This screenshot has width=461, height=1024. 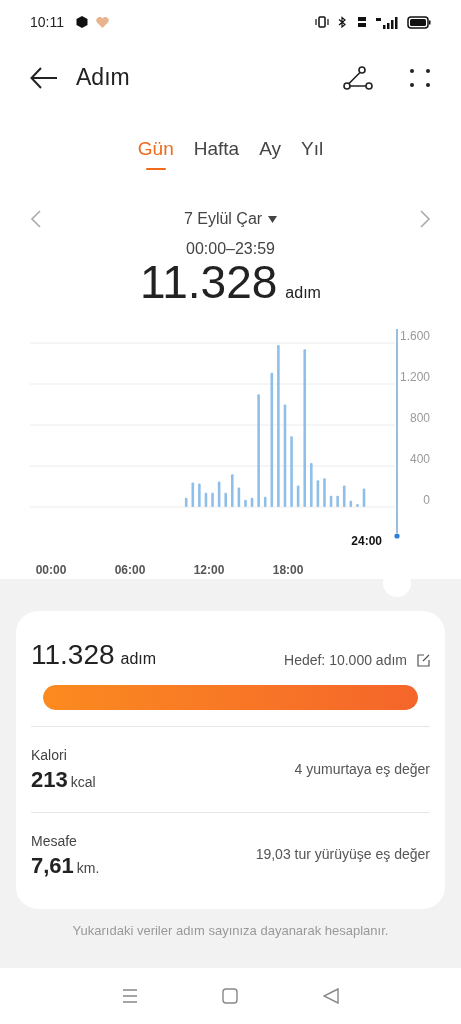 I want to click on time-range: 00:00–23:59, so click(x=230, y=249).